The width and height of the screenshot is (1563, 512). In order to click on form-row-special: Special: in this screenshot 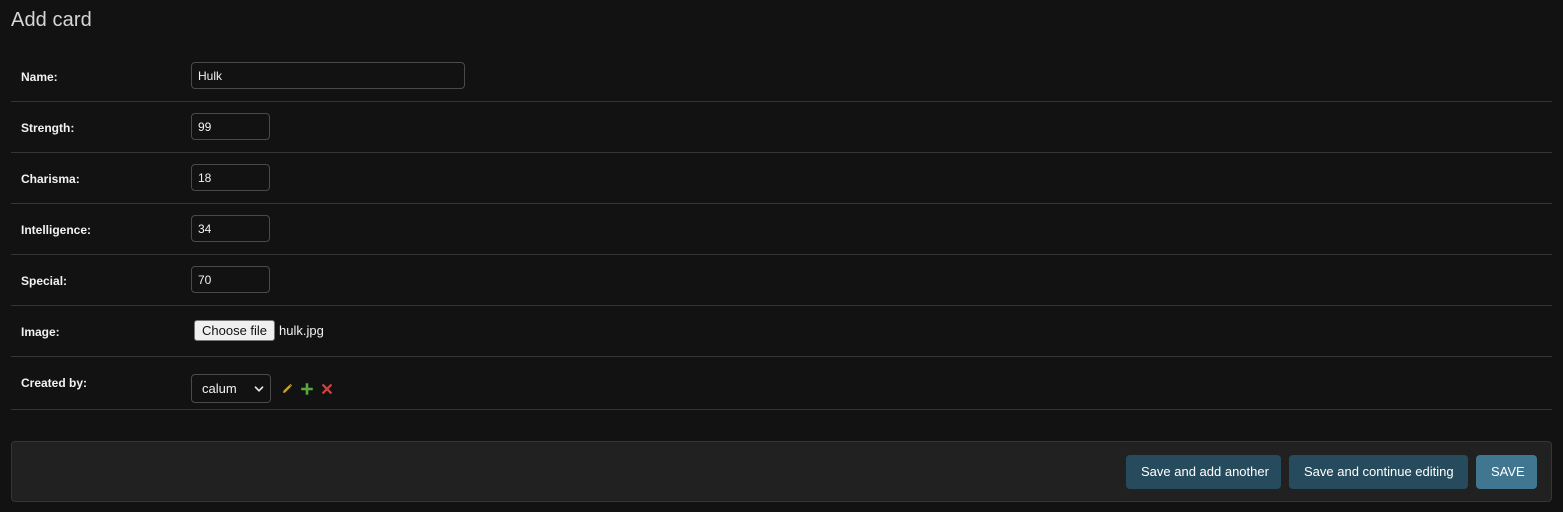, I will do `click(781, 280)`.